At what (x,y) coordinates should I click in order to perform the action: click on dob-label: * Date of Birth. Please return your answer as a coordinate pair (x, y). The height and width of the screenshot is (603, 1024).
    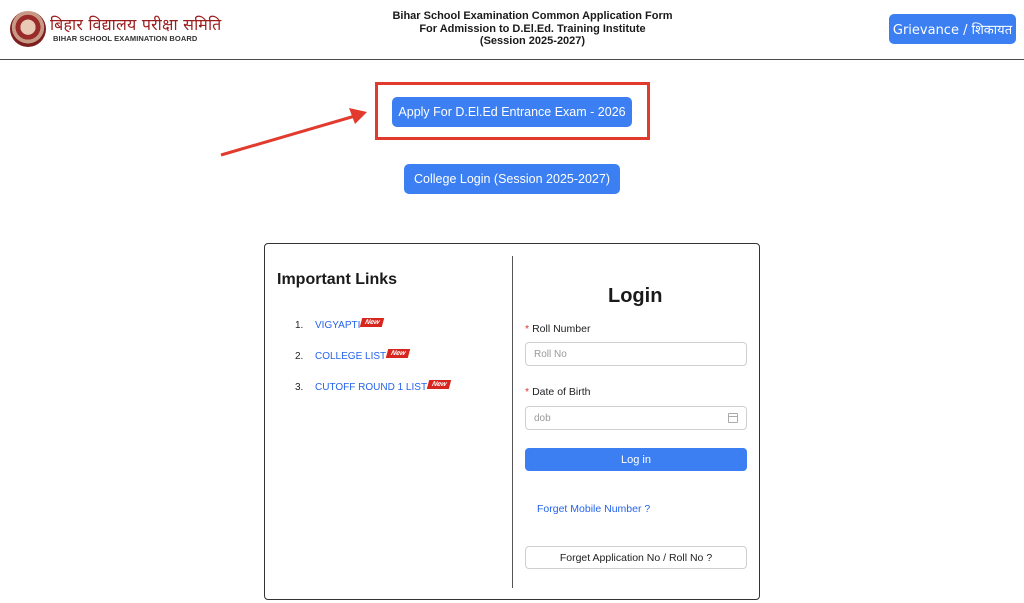
    Looking at the image, I should click on (557, 392).